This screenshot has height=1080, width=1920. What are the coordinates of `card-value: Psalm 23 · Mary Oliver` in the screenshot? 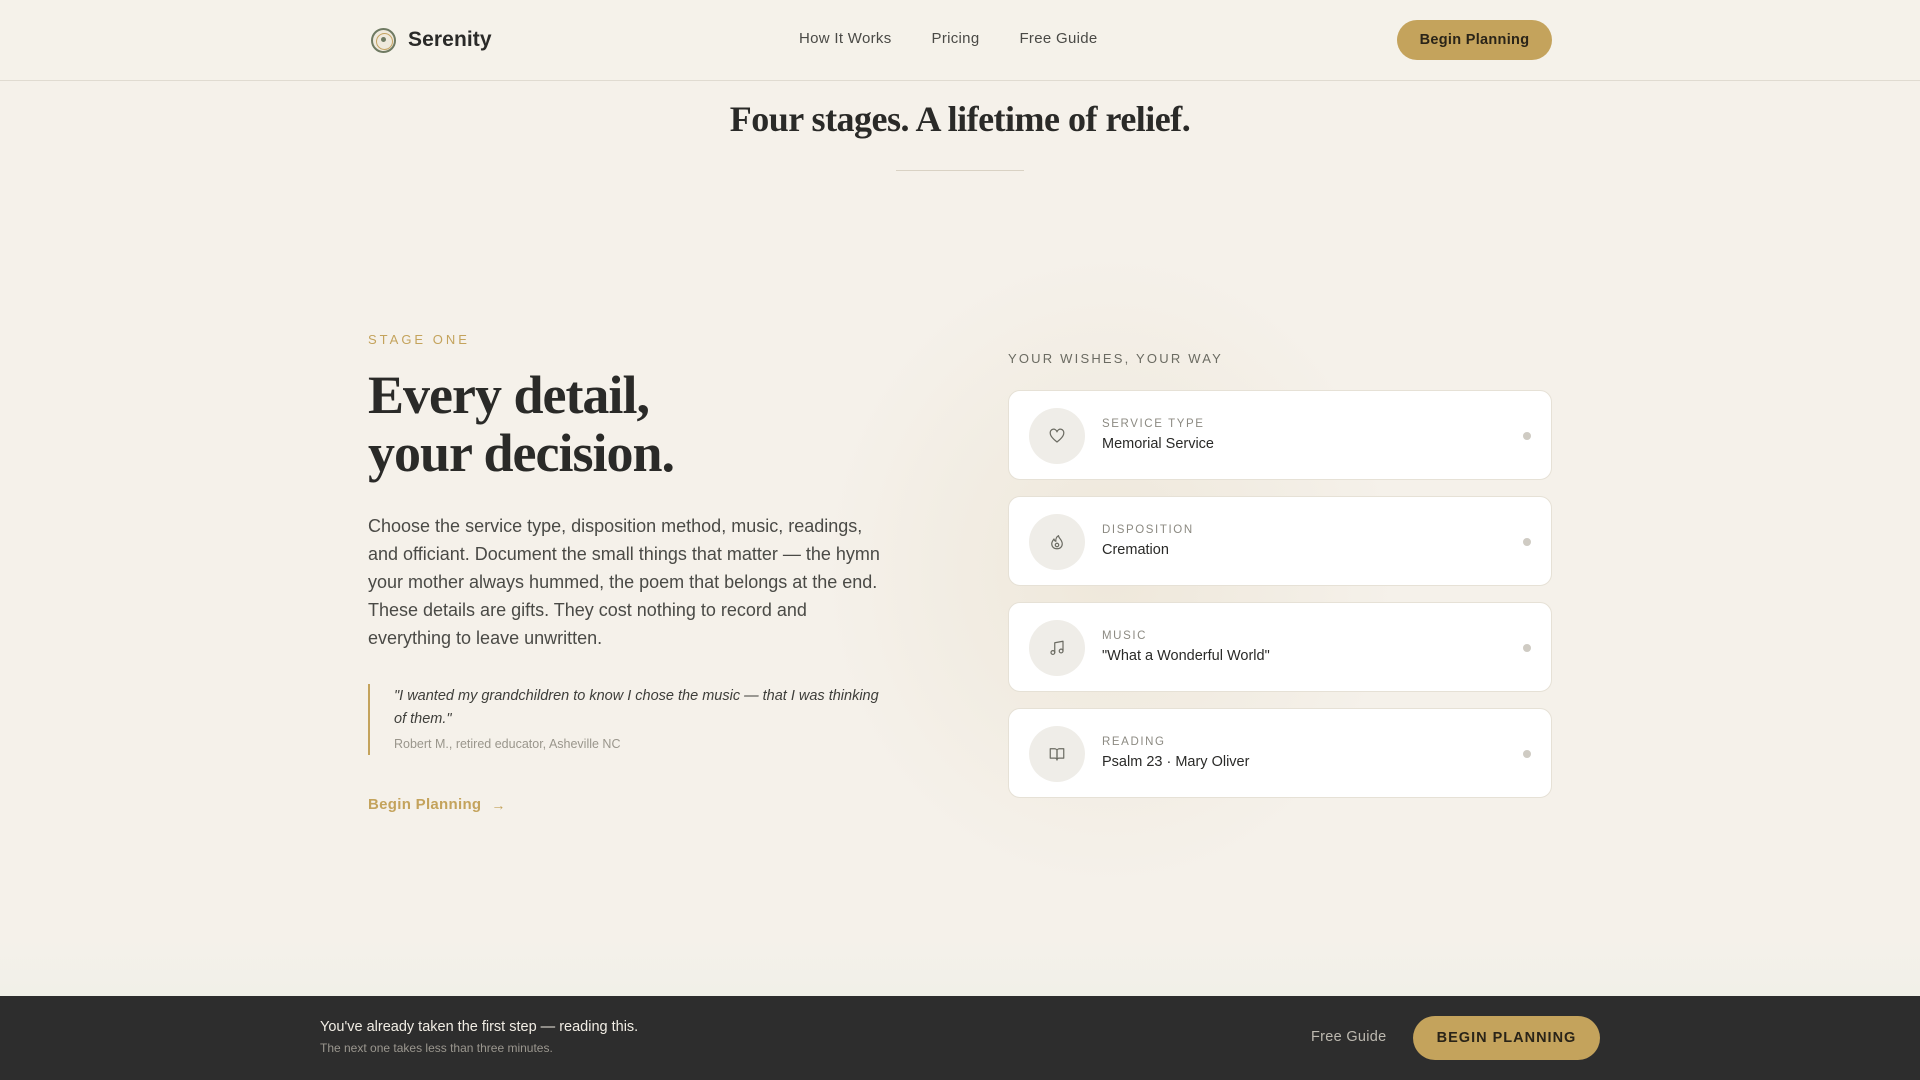 It's located at (1176, 762).